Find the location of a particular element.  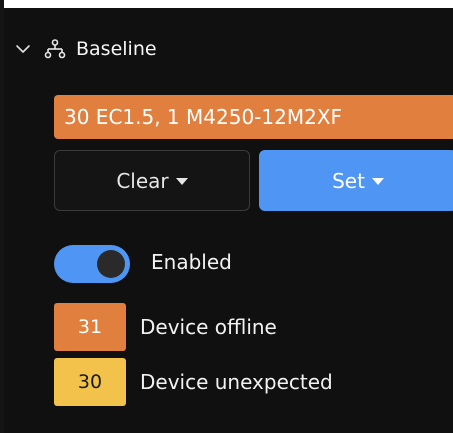

offline-count-badge: 31 is located at coordinates (90, 327).